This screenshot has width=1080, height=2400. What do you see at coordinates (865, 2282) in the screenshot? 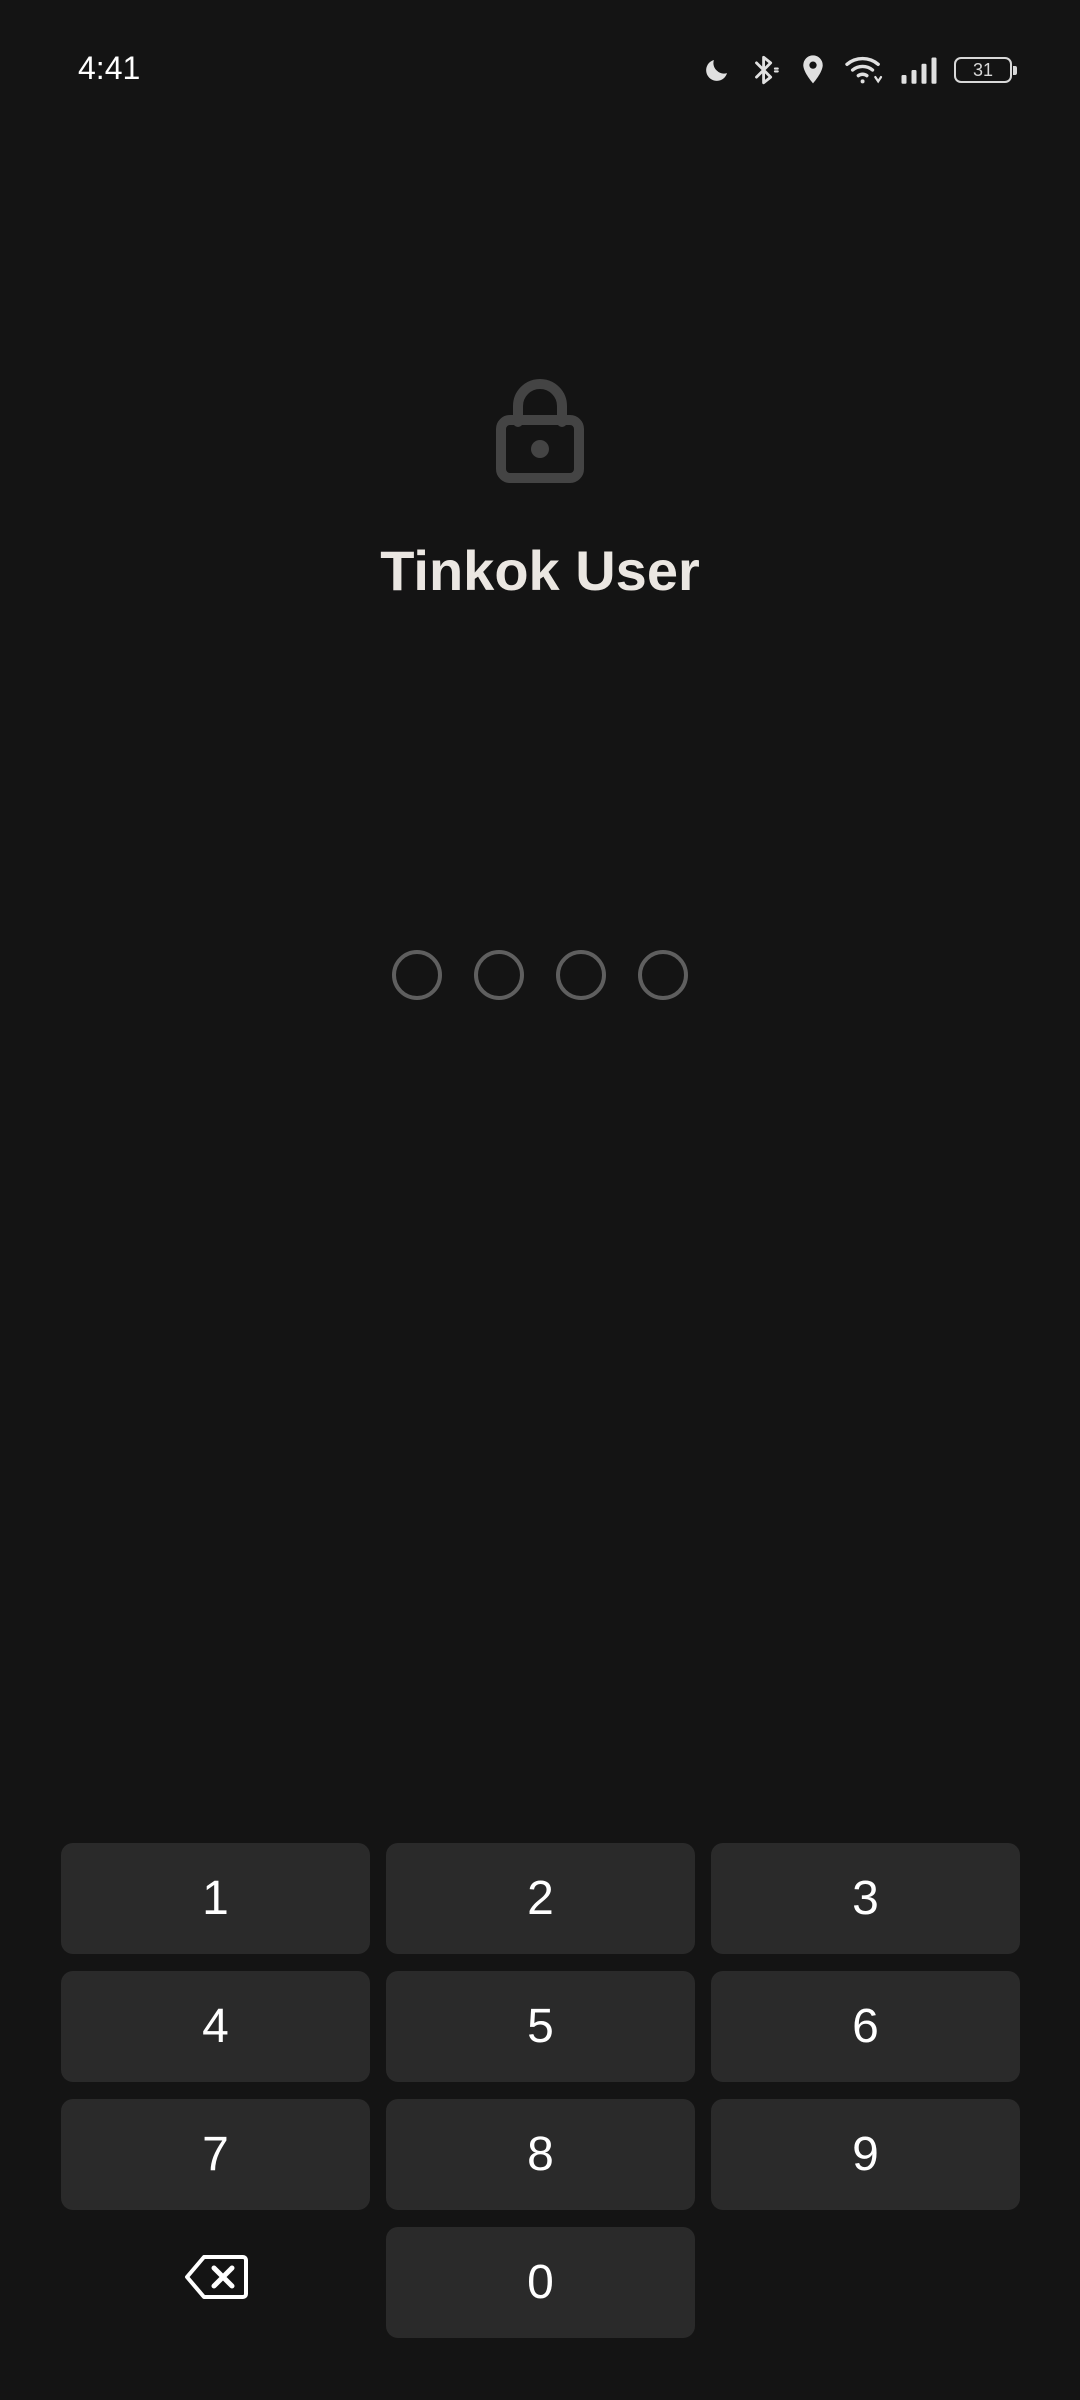
I see `keypad-empty-slot` at bounding box center [865, 2282].